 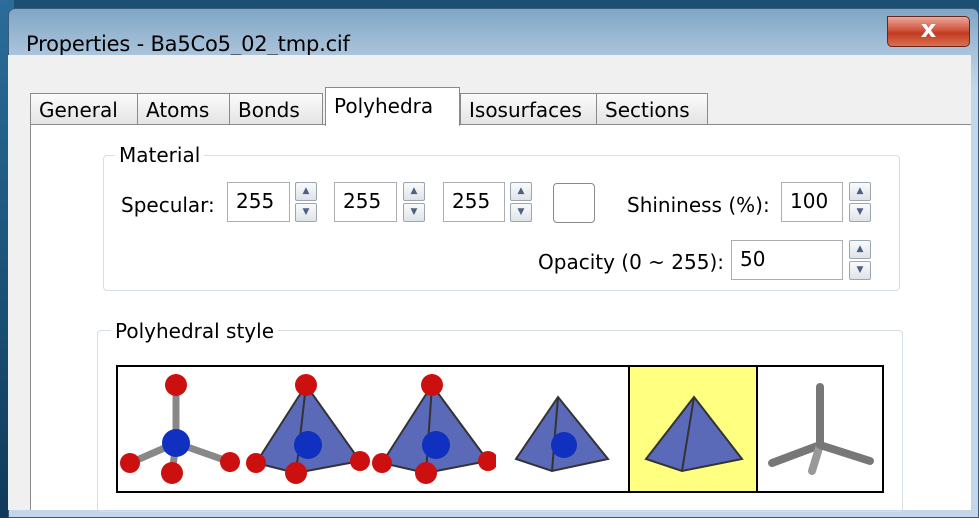 I want to click on style-polyhedron-only, so click(x=693, y=429).